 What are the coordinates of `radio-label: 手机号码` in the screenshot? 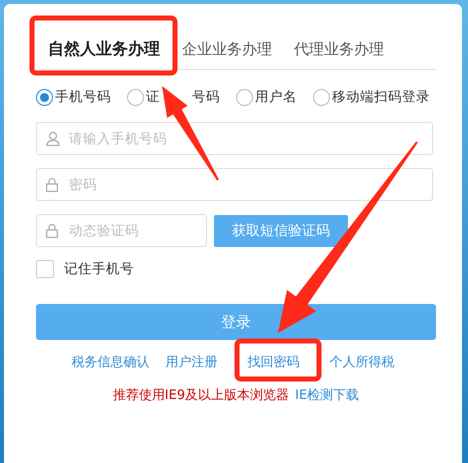 It's located at (83, 97).